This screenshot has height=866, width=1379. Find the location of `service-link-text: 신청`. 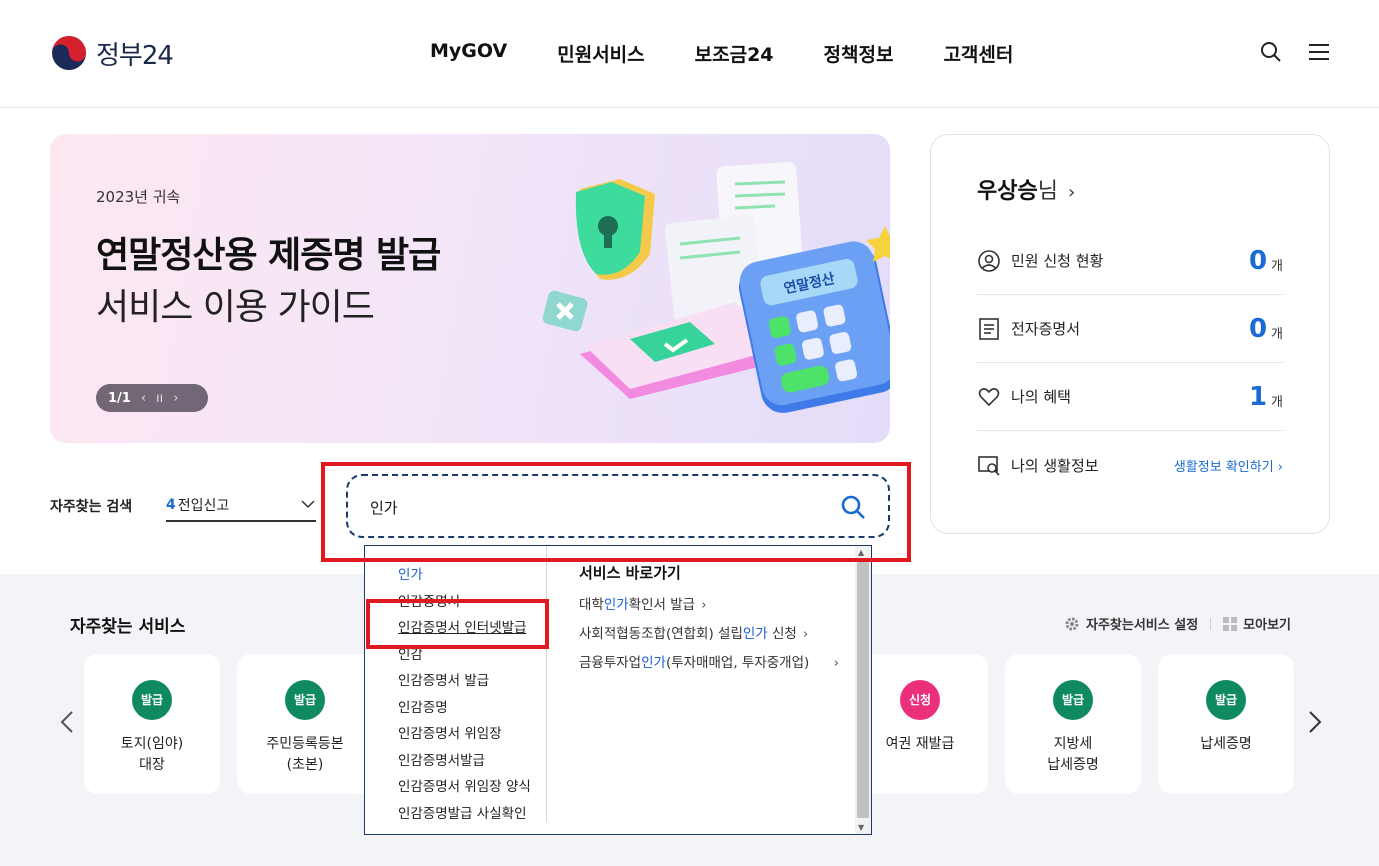

service-link-text: 신청 is located at coordinates (782, 634).